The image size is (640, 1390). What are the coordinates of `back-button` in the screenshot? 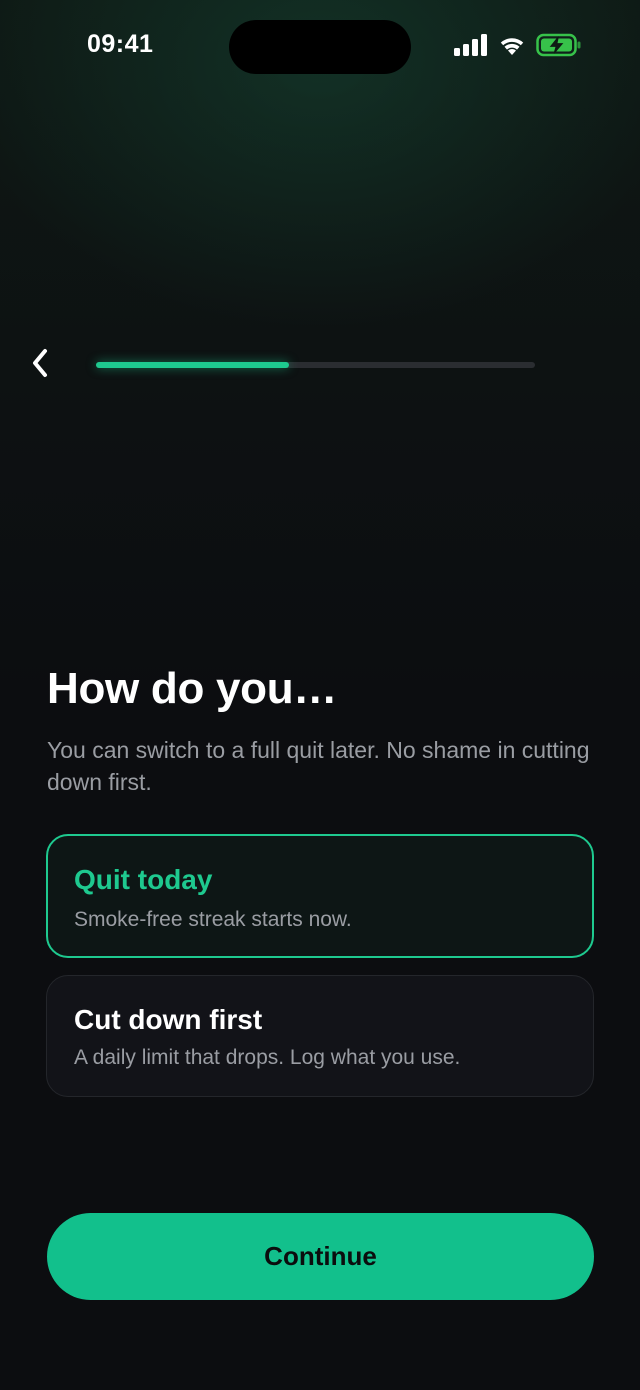 It's located at (40, 365).